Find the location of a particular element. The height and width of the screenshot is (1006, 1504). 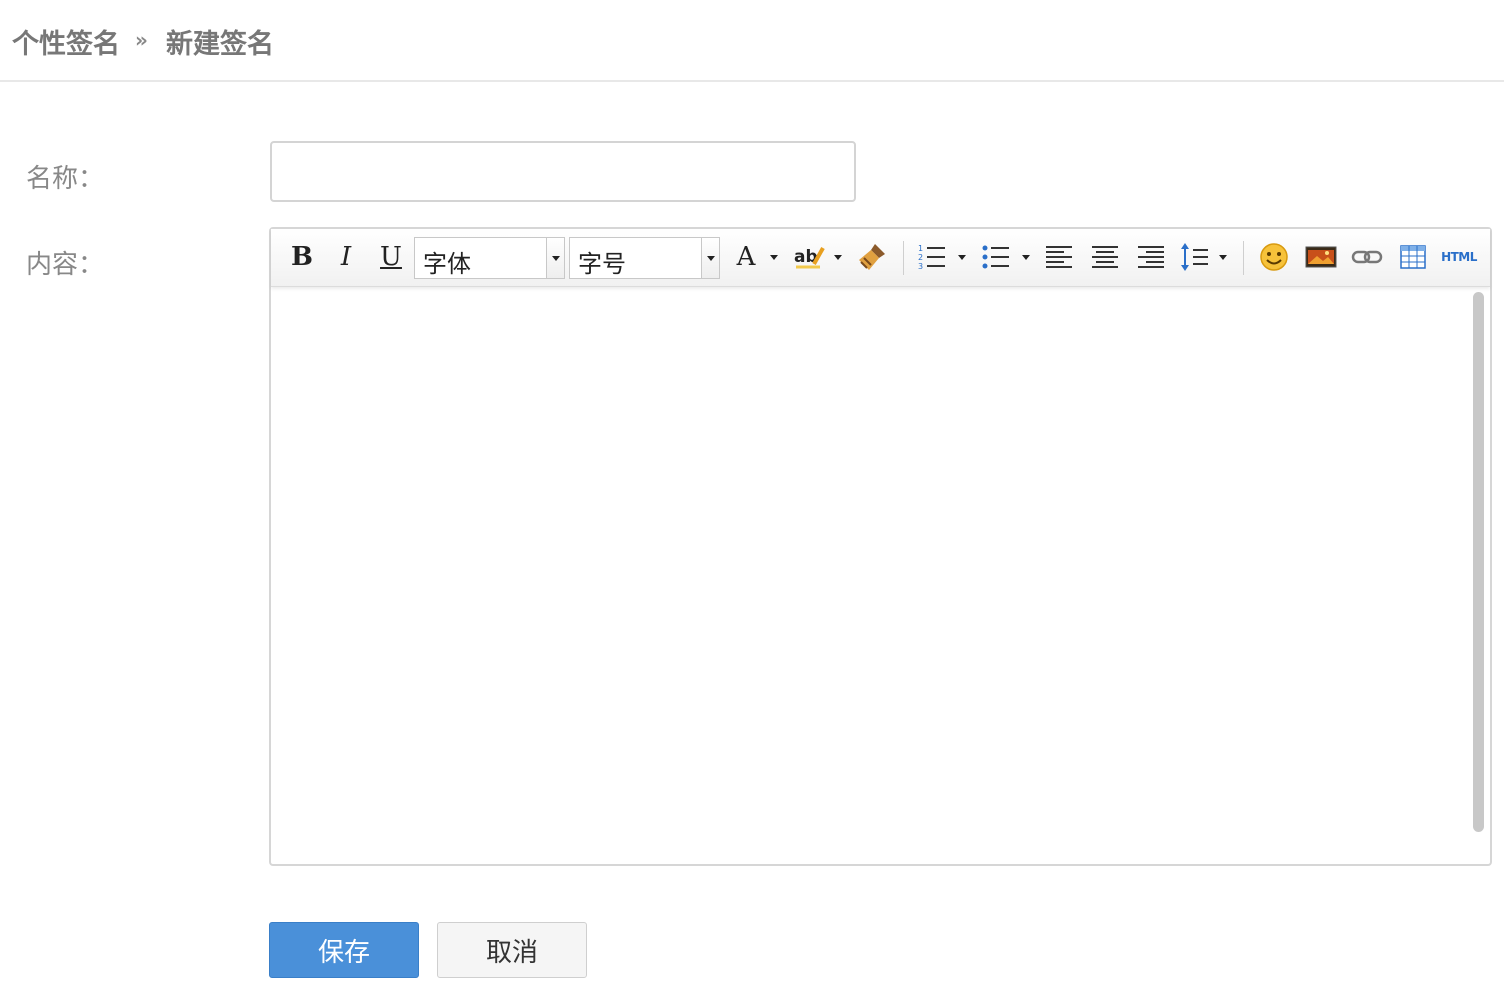

insert-table-button is located at coordinates (1413, 257).